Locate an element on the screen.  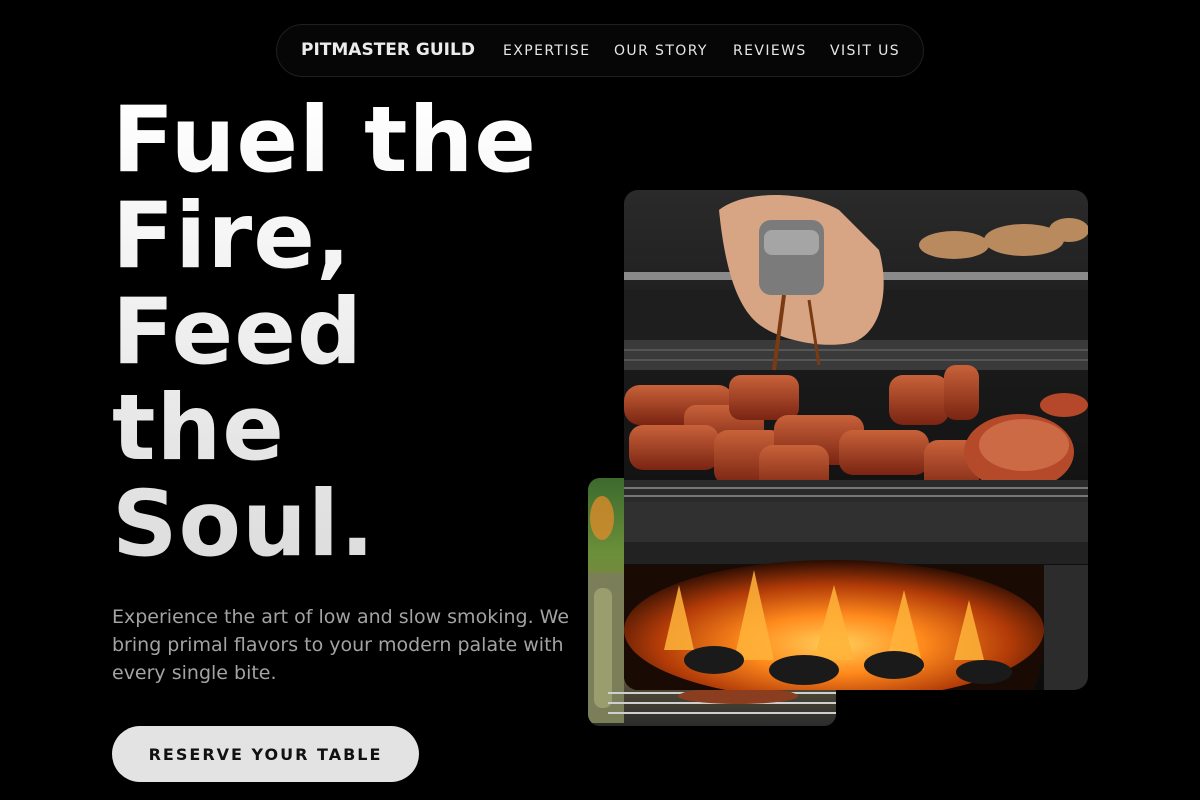
headline-line-2: Fire, is located at coordinates (232, 236).